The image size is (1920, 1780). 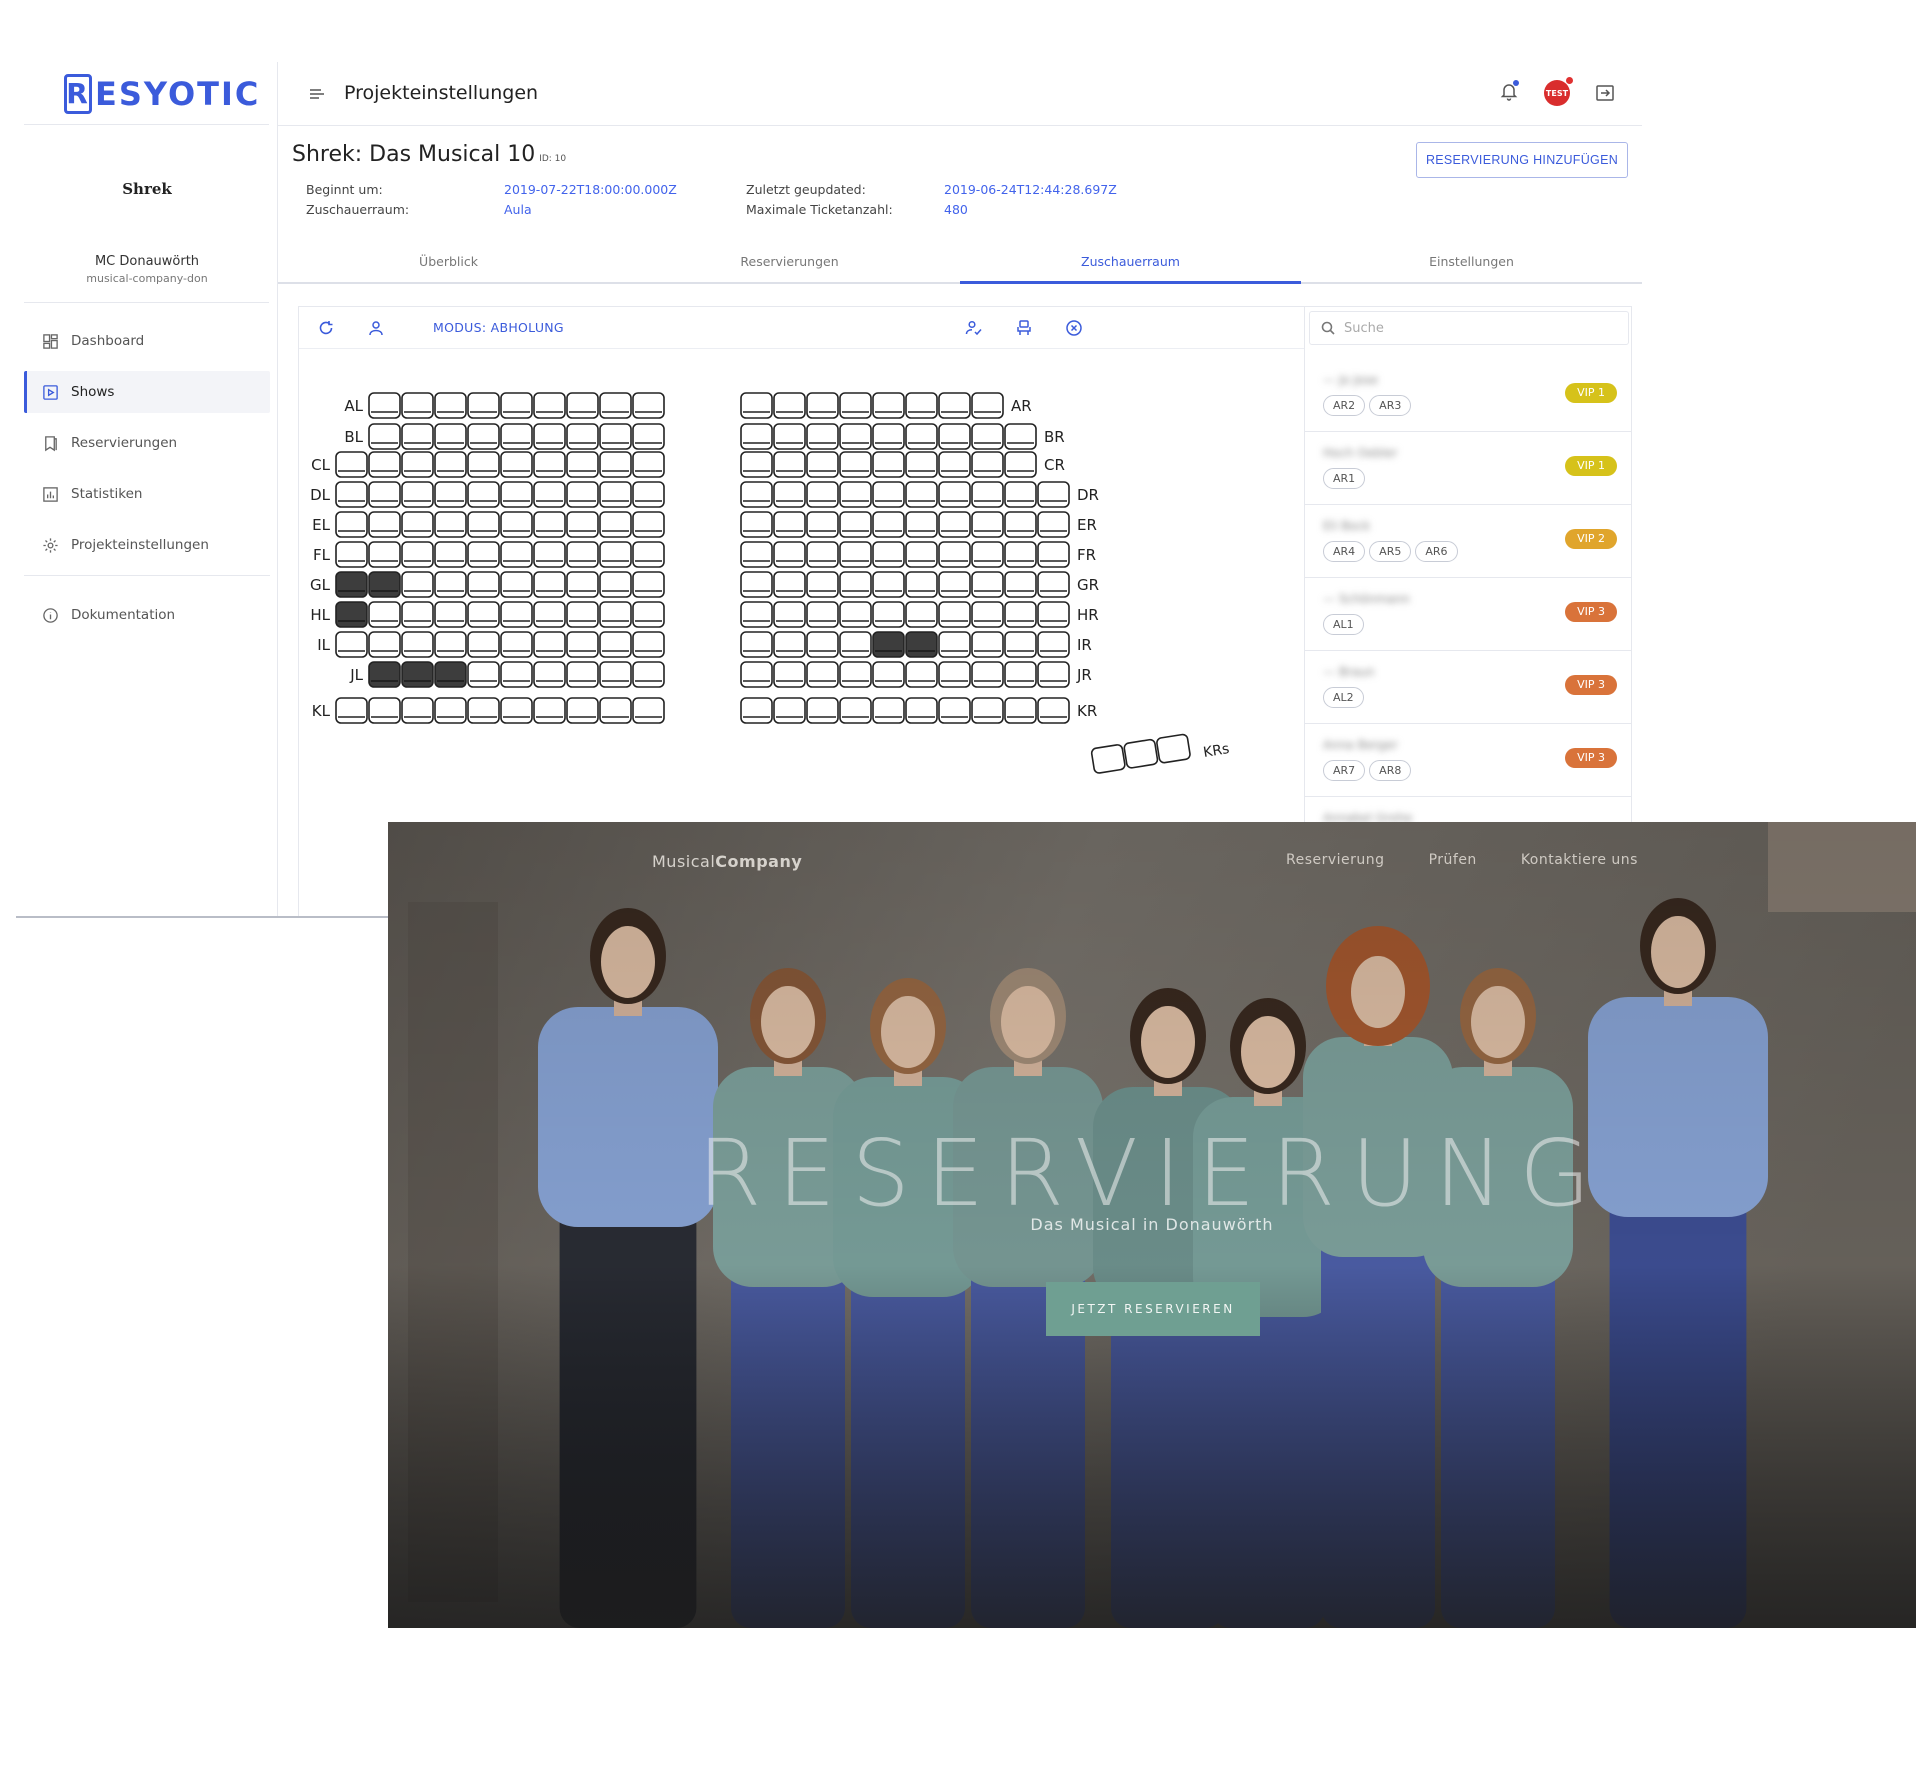 What do you see at coordinates (147, 392) in the screenshot?
I see `sidebar-item-shows: Shows` at bounding box center [147, 392].